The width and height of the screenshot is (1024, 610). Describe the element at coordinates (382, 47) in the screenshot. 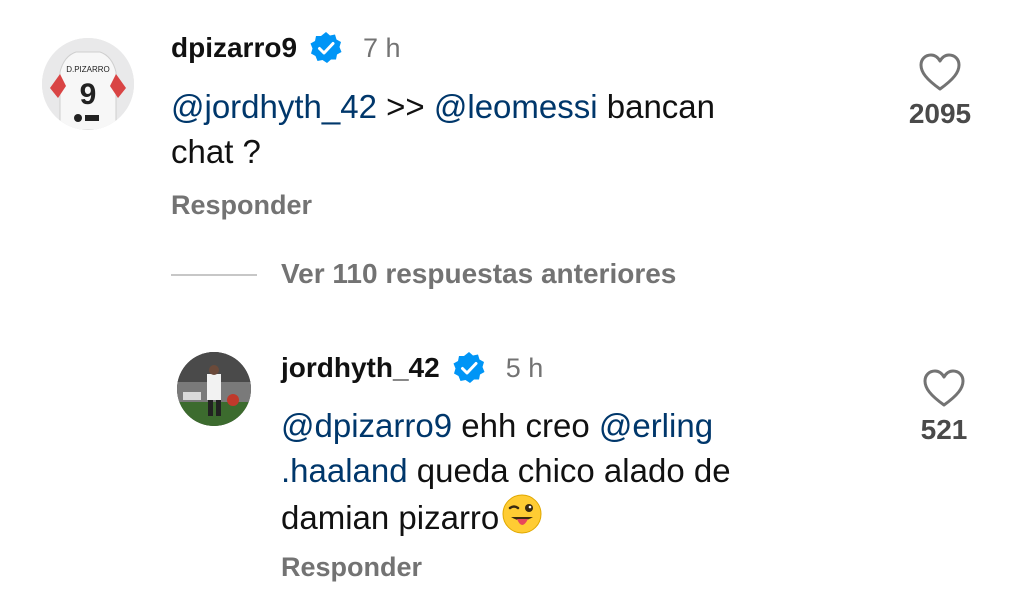

I see `timestamp: 7 h` at that location.